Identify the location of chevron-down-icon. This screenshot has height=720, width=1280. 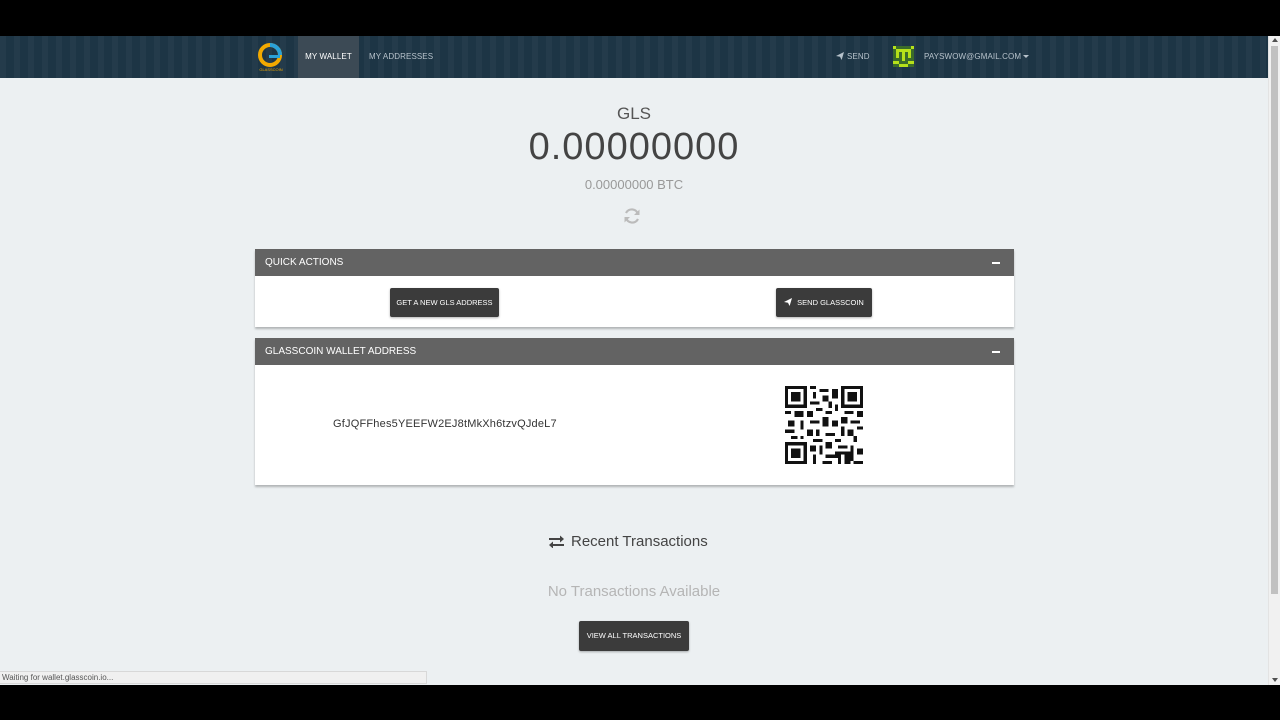
(1026, 56).